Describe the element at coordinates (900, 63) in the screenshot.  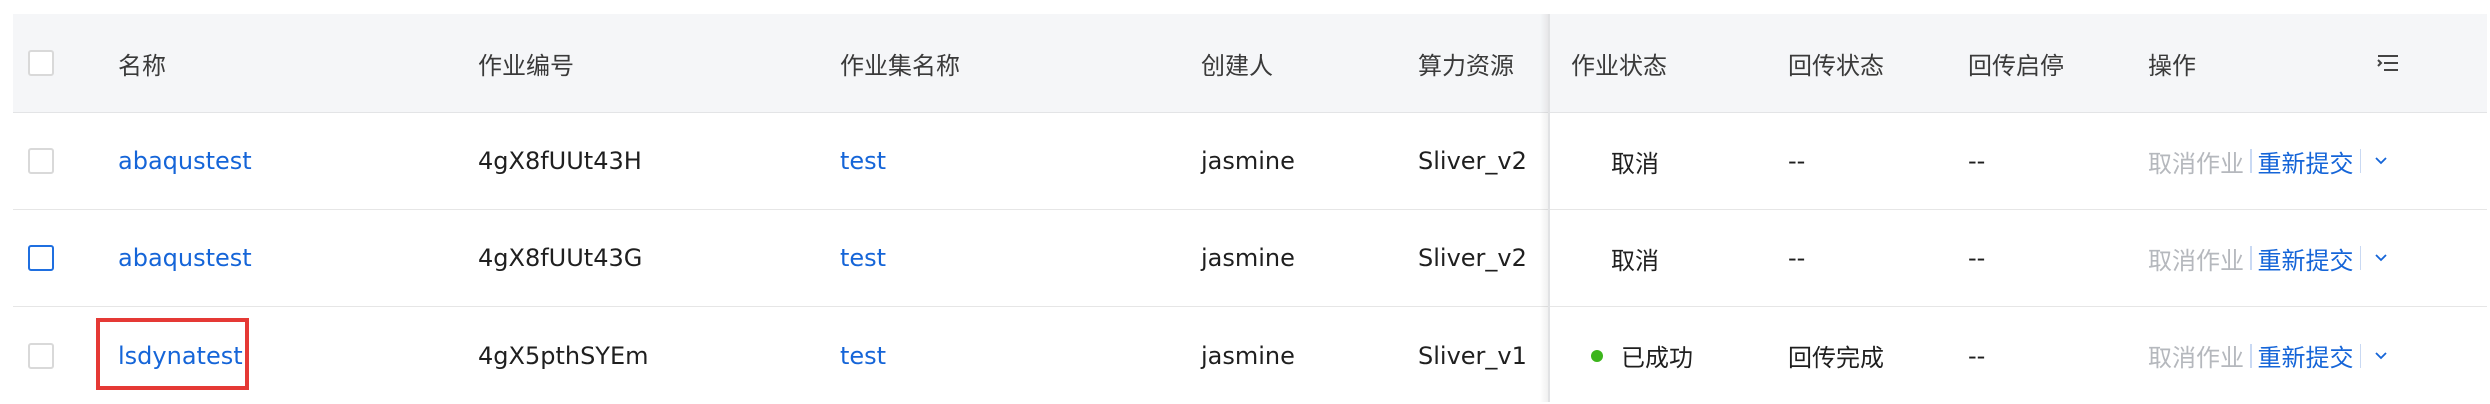
I see `column-header-jobset-name: 作业集名称` at that location.